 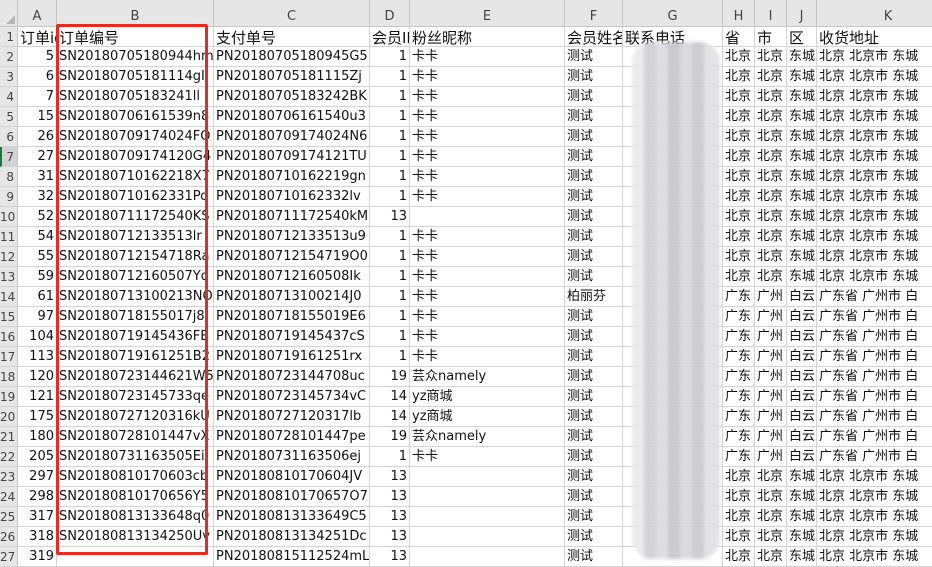 What do you see at coordinates (37, 337) in the screenshot?
I see `table-cell: 104` at bounding box center [37, 337].